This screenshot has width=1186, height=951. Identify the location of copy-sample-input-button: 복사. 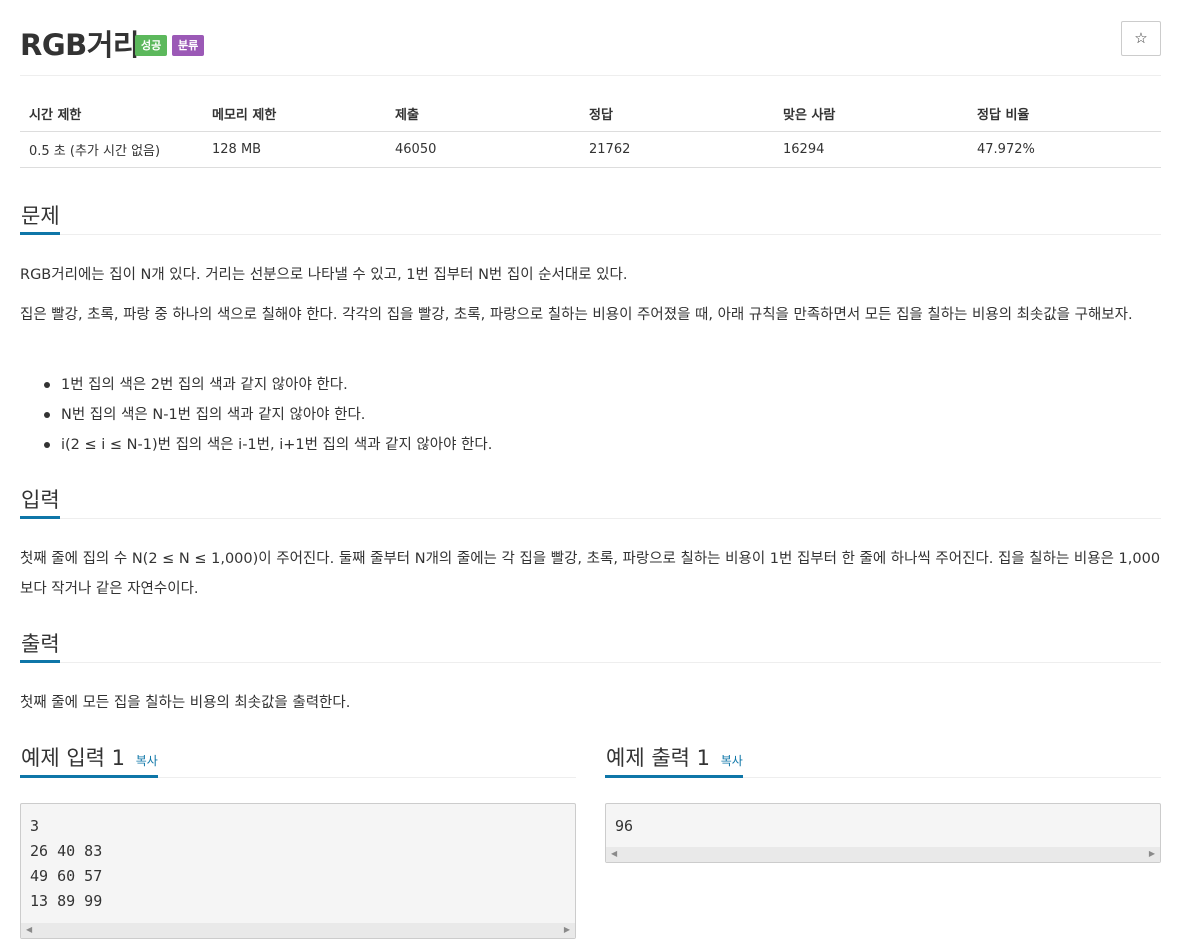
(147, 761).